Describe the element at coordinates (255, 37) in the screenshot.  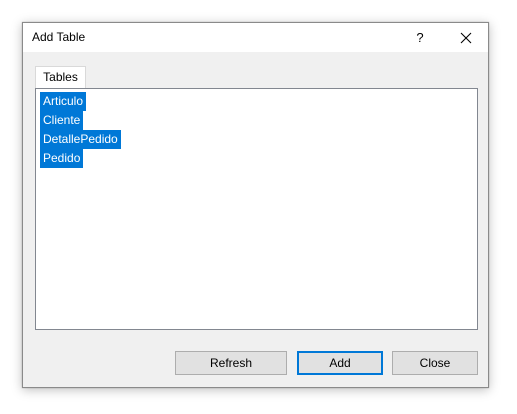
I see `title-bar: Add Table ?` at that location.